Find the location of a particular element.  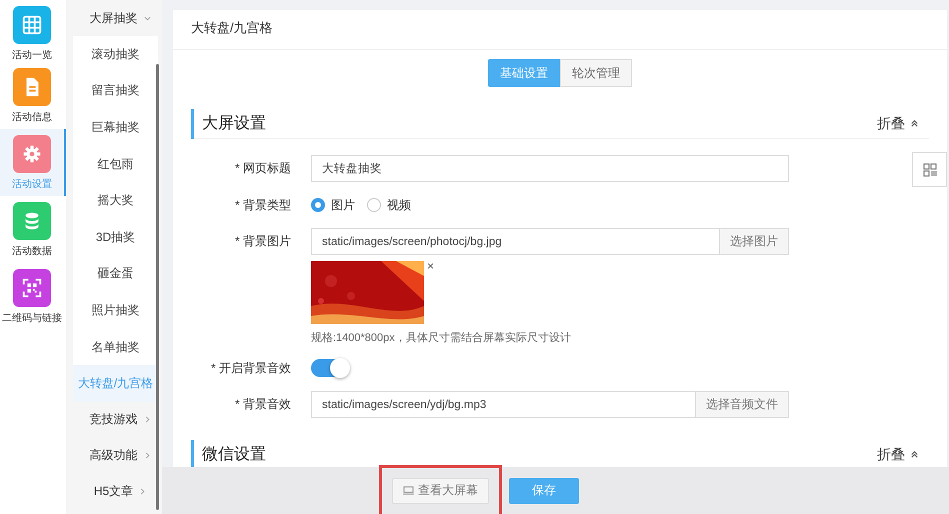

path-field: static/images/screen/photocj/bg.jpg is located at coordinates (515, 241).